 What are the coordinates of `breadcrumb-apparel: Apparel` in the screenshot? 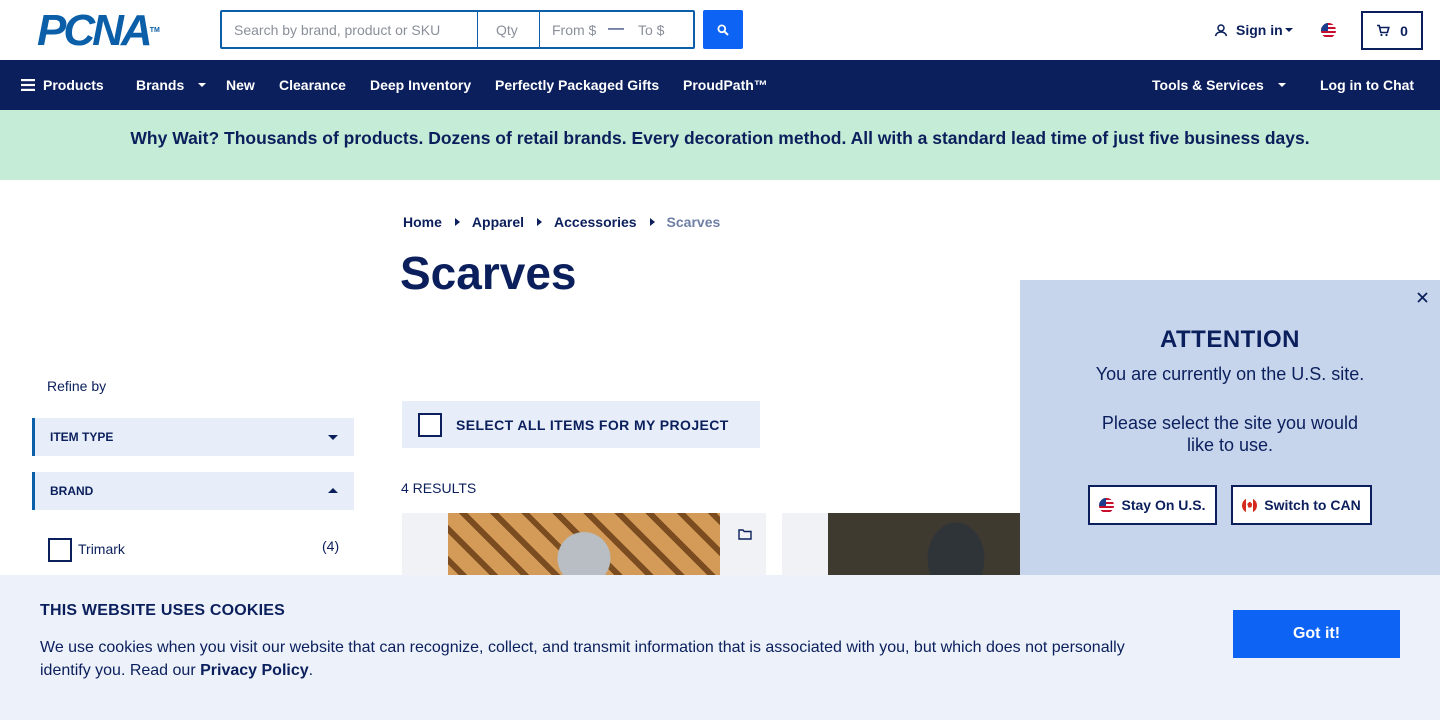 It's located at (498, 222).